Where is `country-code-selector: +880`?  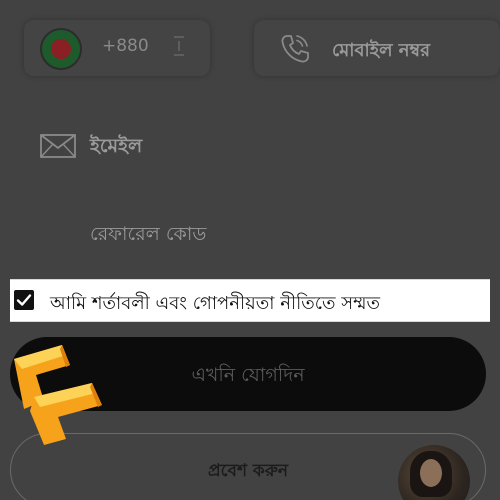
country-code-selector: +880 is located at coordinates (117, 48).